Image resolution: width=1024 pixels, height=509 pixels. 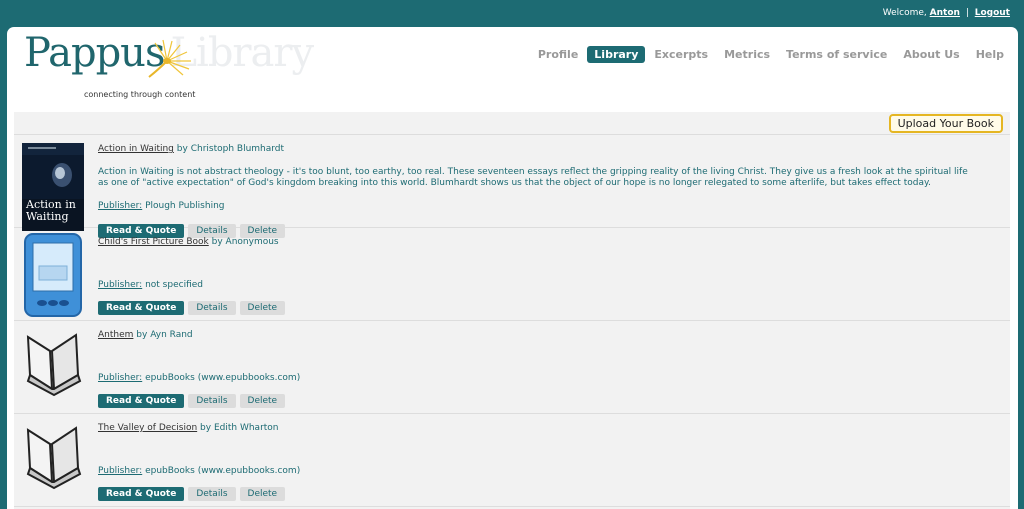 I want to click on book-title-line: Action in Waiting by Christoph Blumhardt, so click(x=549, y=149).